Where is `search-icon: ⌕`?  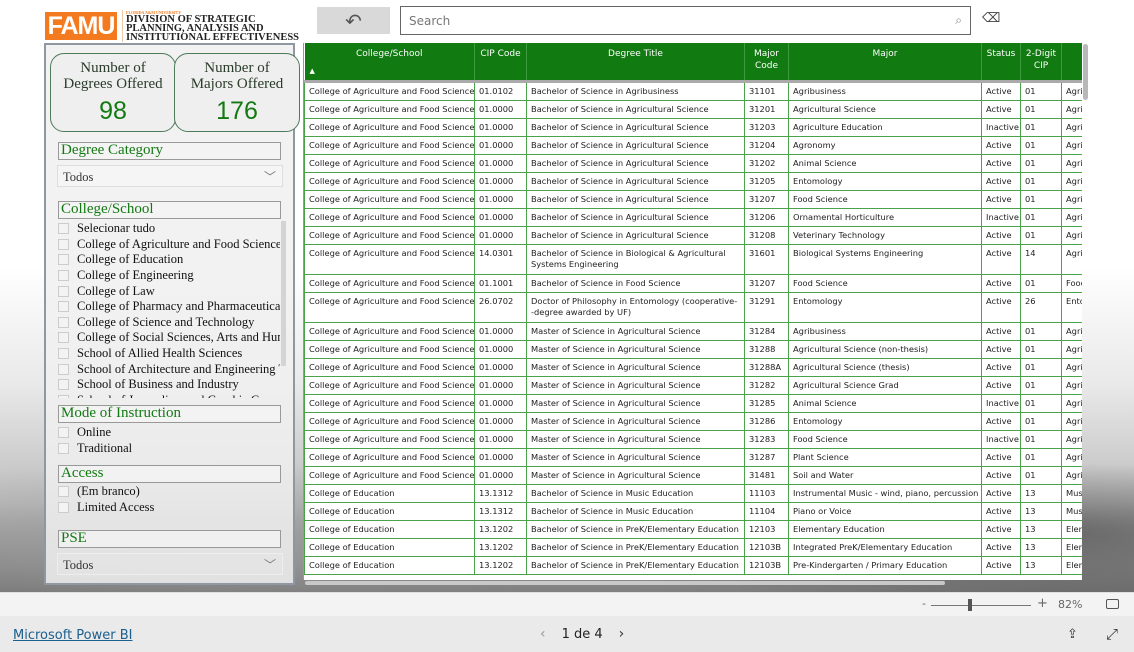 search-icon: ⌕ is located at coordinates (958, 20).